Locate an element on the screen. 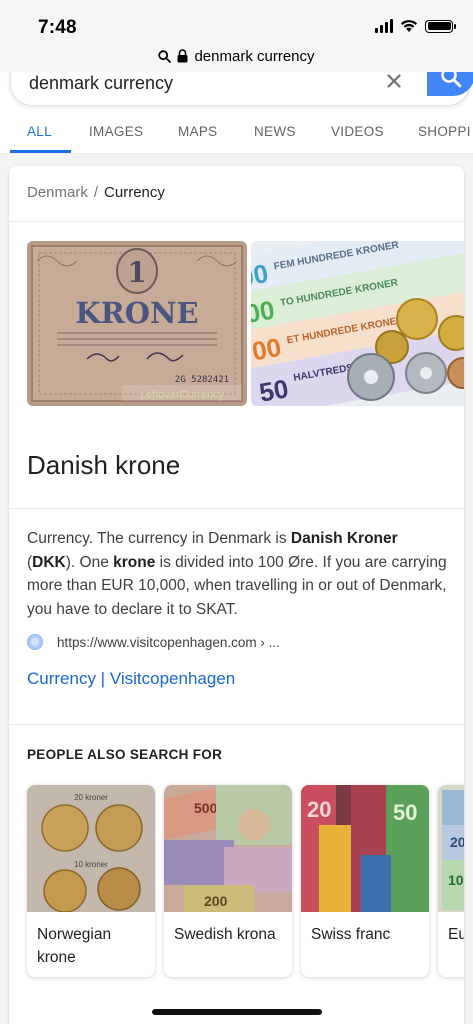 Image resolution: width=473 pixels, height=1024 pixels. status-time: 7:48 is located at coordinates (57, 27).